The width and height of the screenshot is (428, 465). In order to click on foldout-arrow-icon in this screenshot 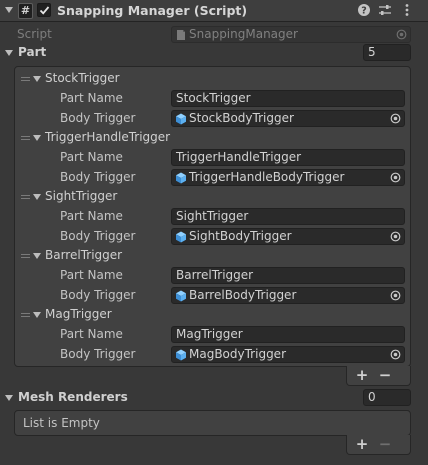, I will do `click(9, 10)`.